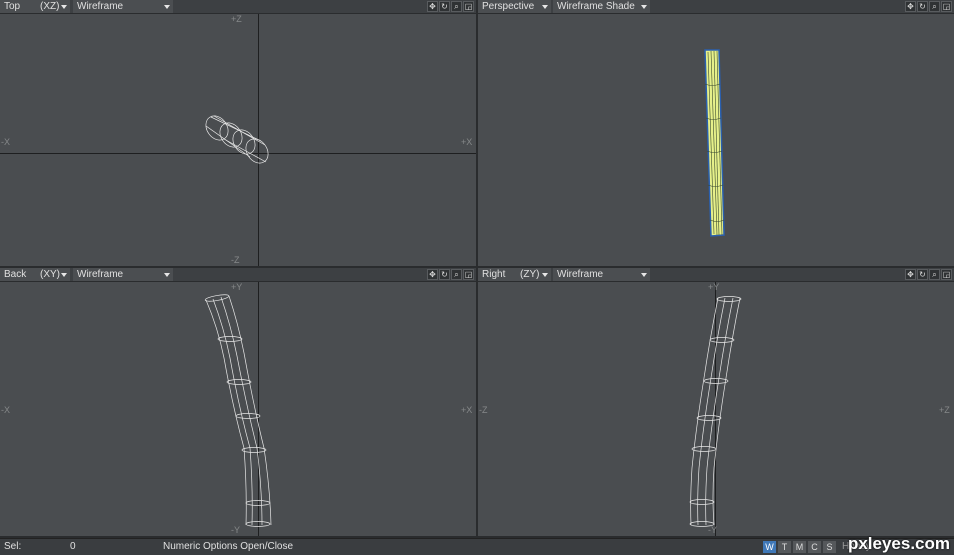 This screenshot has width=954, height=555. Describe the element at coordinates (35, 6) in the screenshot. I see `view-type-dropdown: Top (XZ)` at that location.